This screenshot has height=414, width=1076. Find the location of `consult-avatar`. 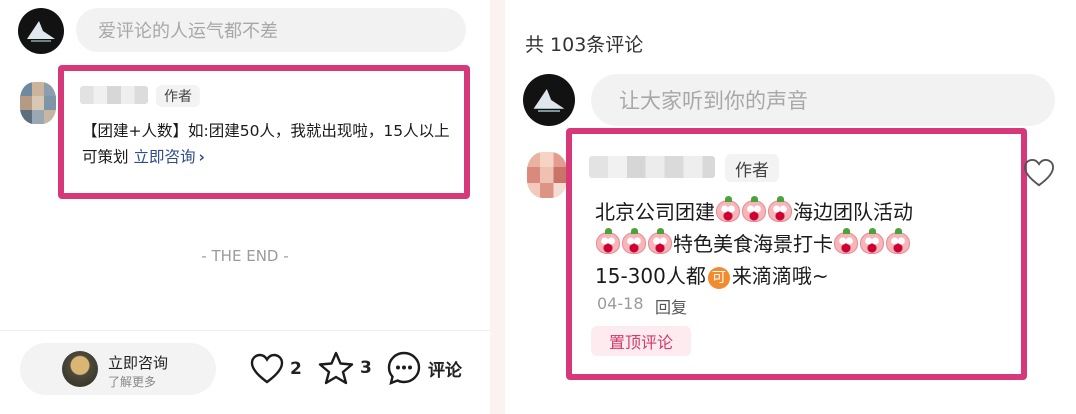

consult-avatar is located at coordinates (80, 369).